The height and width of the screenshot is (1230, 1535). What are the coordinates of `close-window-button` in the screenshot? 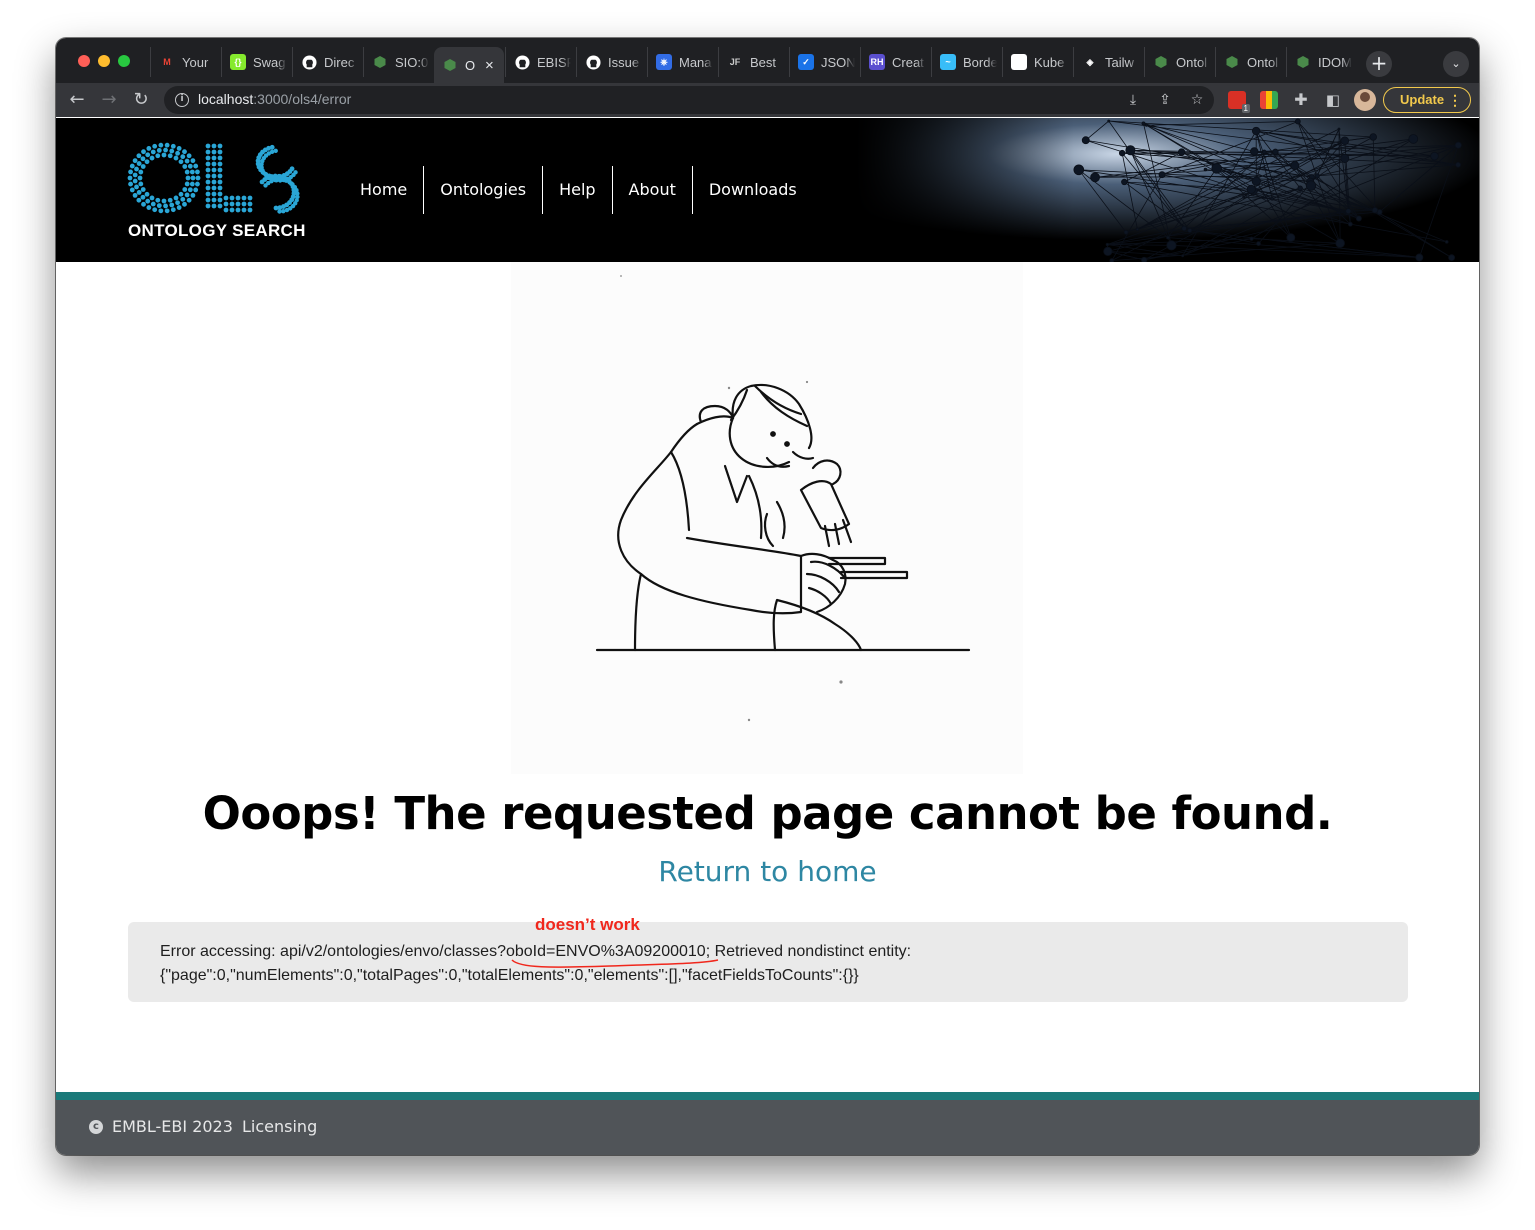 It's located at (84, 61).